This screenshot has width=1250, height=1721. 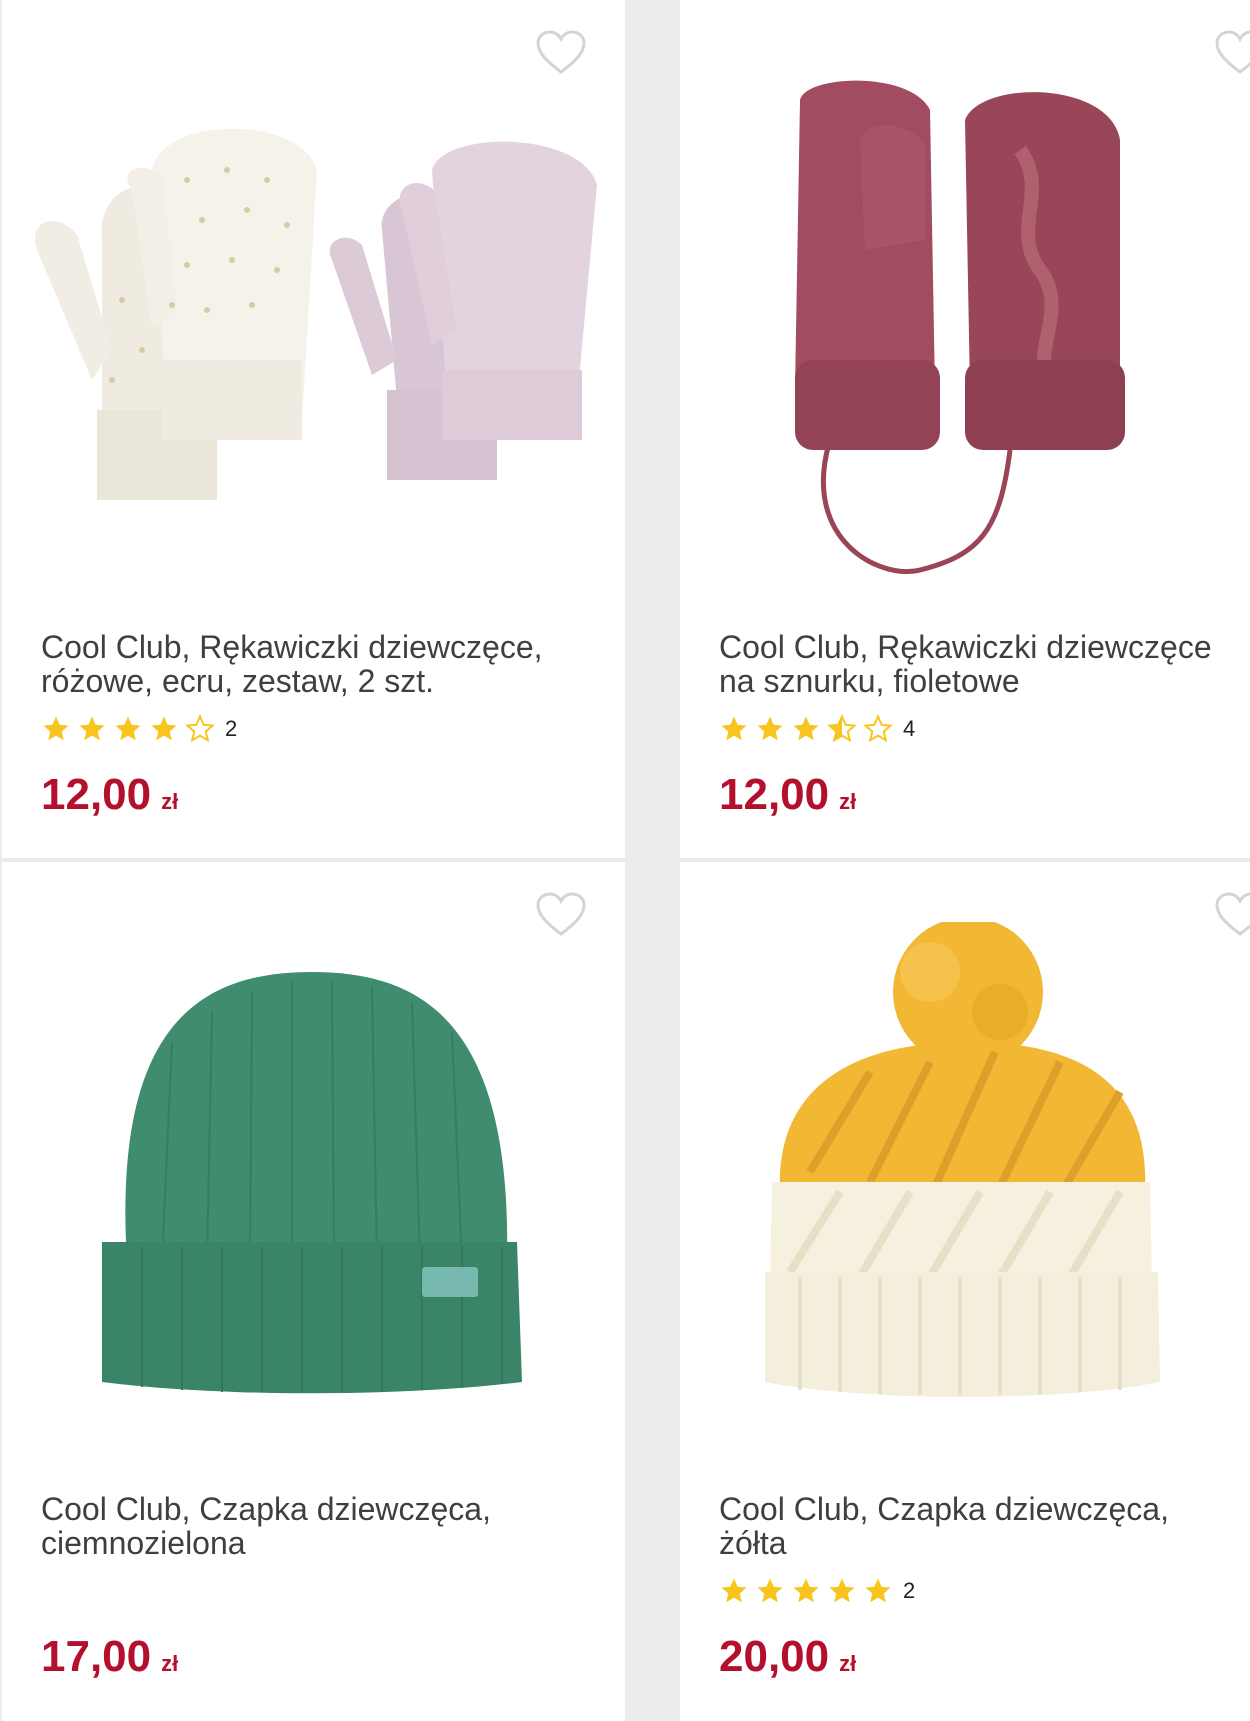 I want to click on product-title: Cool Club, Czapka dziewczęca, żółta, so click(x=984, y=1526).